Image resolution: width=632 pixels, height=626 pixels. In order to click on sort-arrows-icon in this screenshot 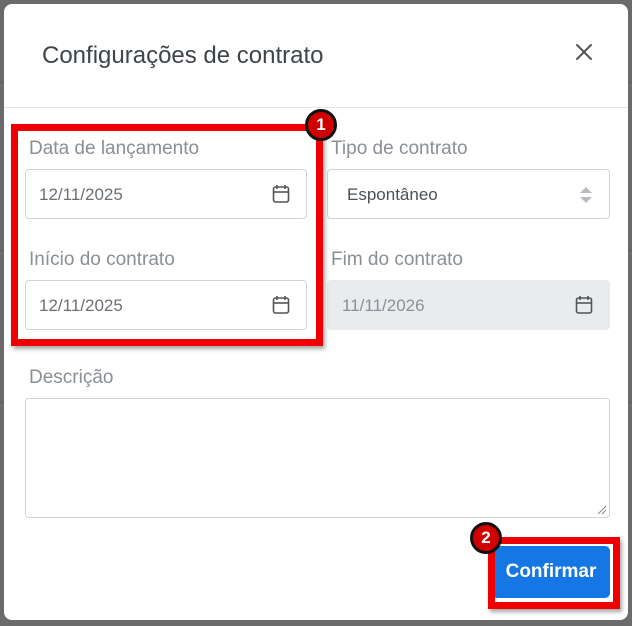, I will do `click(586, 195)`.